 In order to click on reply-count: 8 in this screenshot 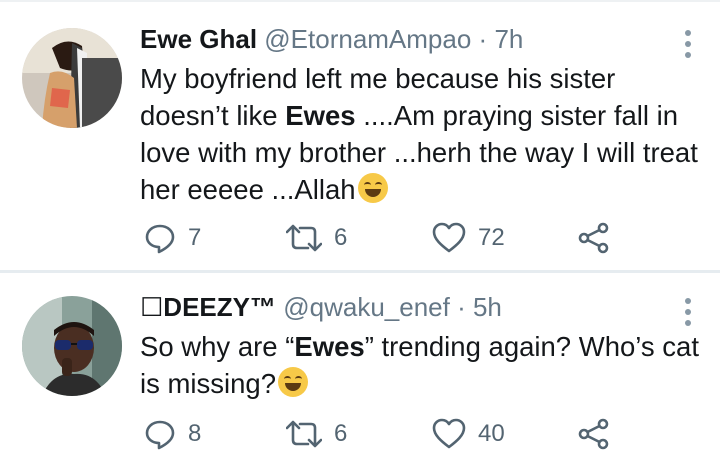, I will do `click(195, 433)`.